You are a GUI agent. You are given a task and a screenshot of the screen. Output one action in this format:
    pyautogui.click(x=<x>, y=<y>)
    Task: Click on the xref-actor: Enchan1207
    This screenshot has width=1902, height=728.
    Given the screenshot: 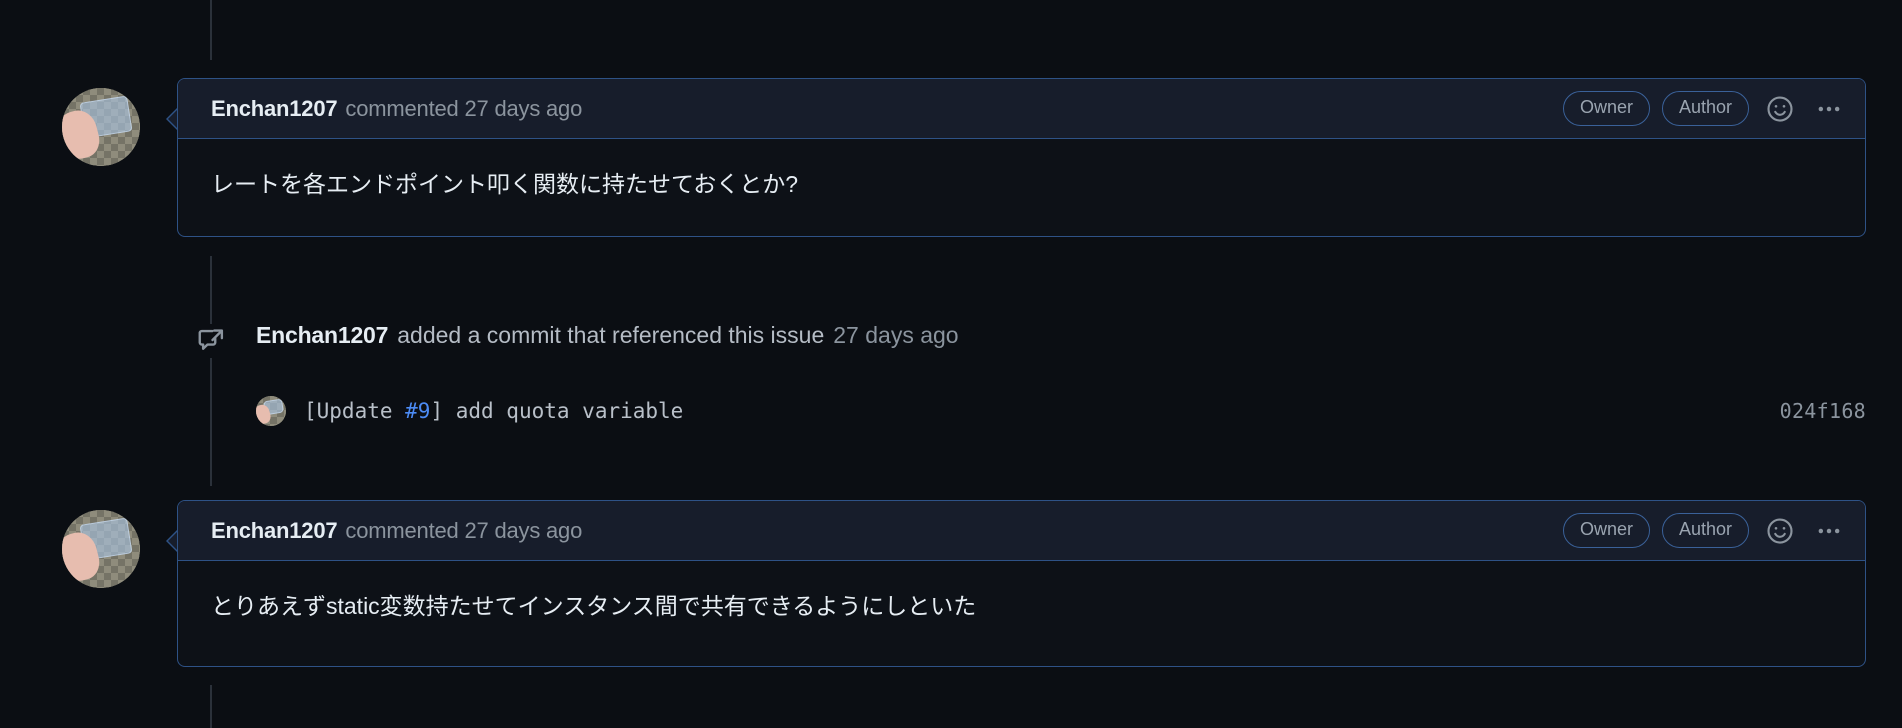 What is the action you would take?
    pyautogui.click(x=322, y=335)
    